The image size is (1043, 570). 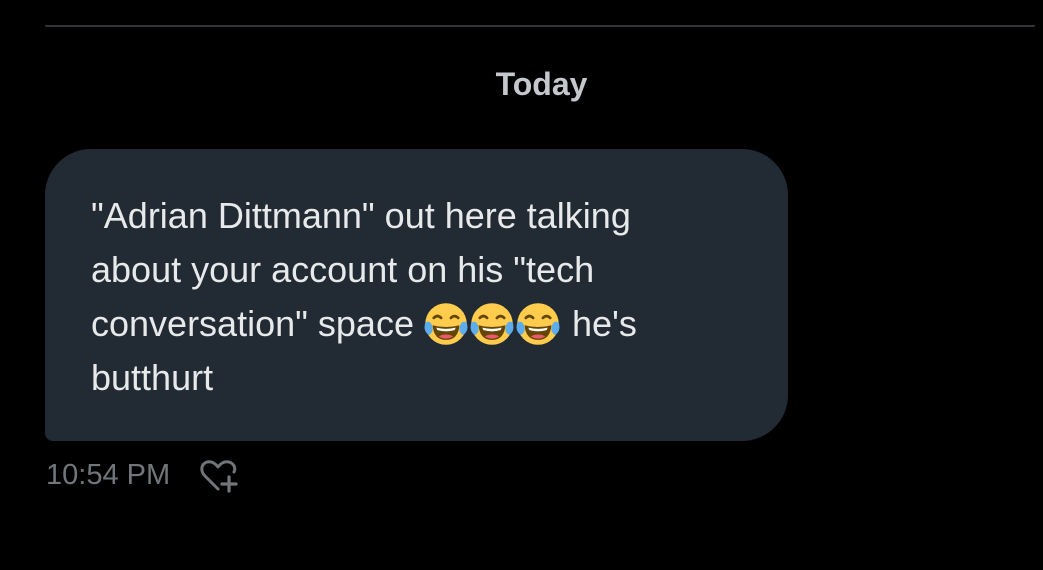 I want to click on add-reaction-button, so click(x=219, y=475).